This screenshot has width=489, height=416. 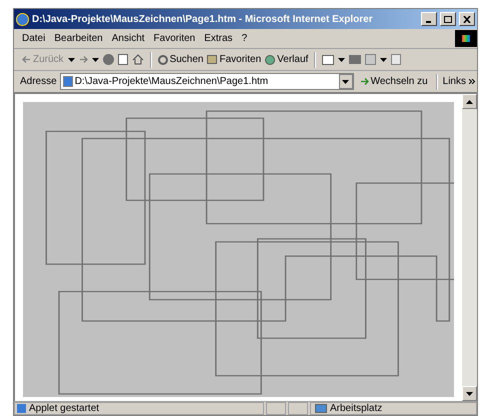 I want to click on up-arrow-icon, so click(x=469, y=102).